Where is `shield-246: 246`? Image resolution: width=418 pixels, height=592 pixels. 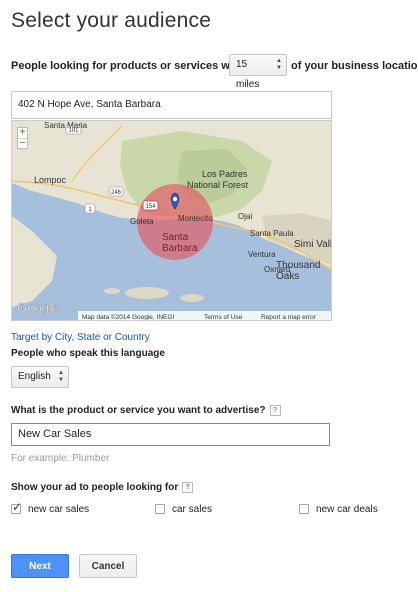 shield-246: 246 is located at coordinates (116, 193).